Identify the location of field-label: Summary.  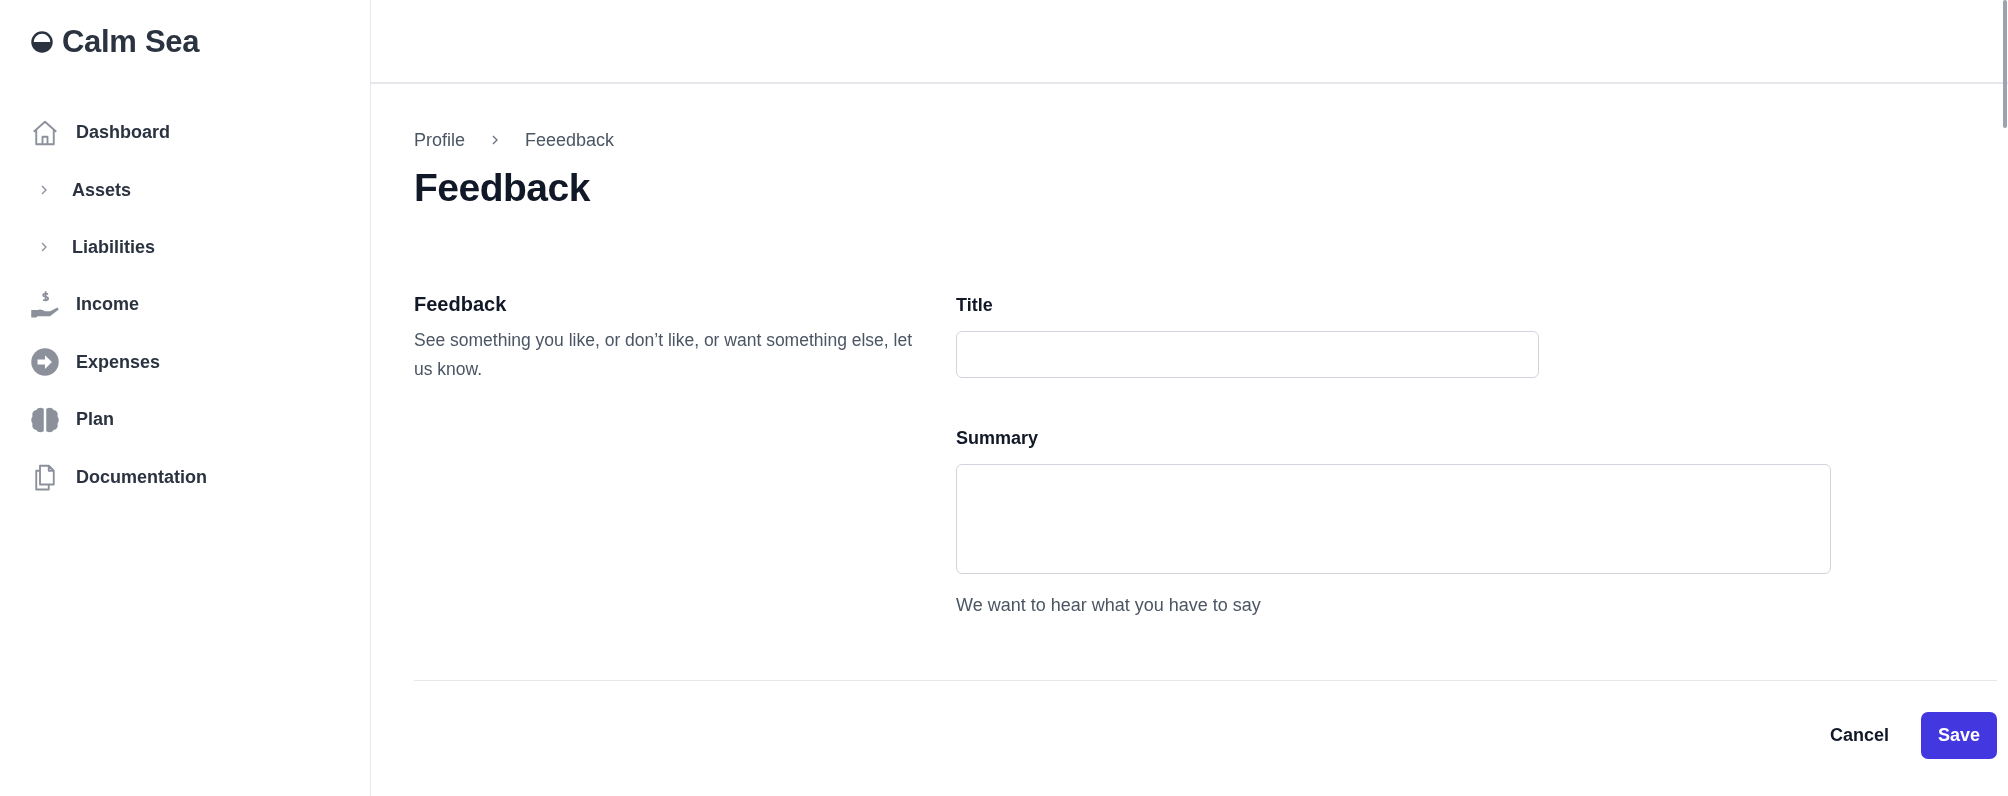
(998, 438).